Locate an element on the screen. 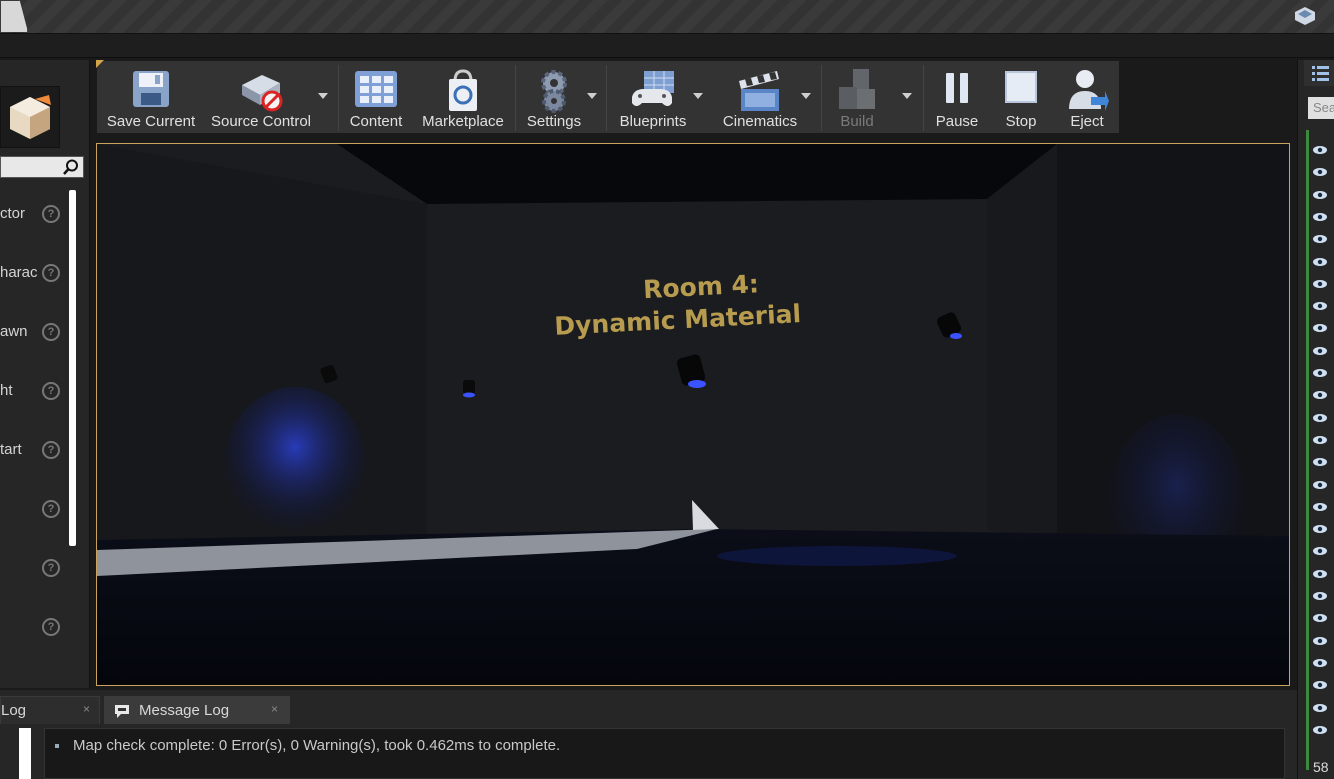  blueprints-dropdown-icon is located at coordinates (698, 96).